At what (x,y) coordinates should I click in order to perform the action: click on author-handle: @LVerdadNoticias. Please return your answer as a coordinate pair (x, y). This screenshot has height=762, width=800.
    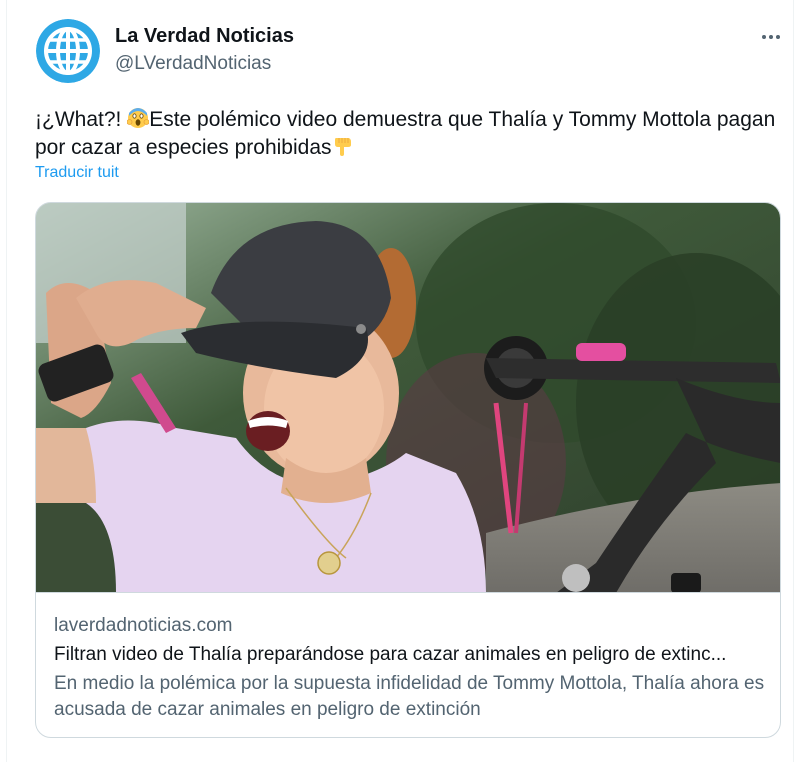
    Looking at the image, I should click on (193, 64).